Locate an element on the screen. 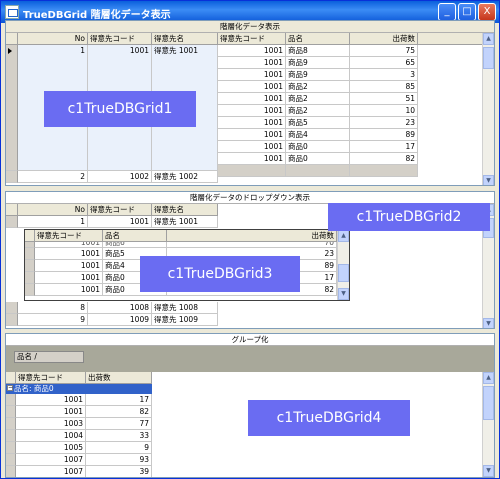  maximize-button: □ is located at coordinates (467, 12).